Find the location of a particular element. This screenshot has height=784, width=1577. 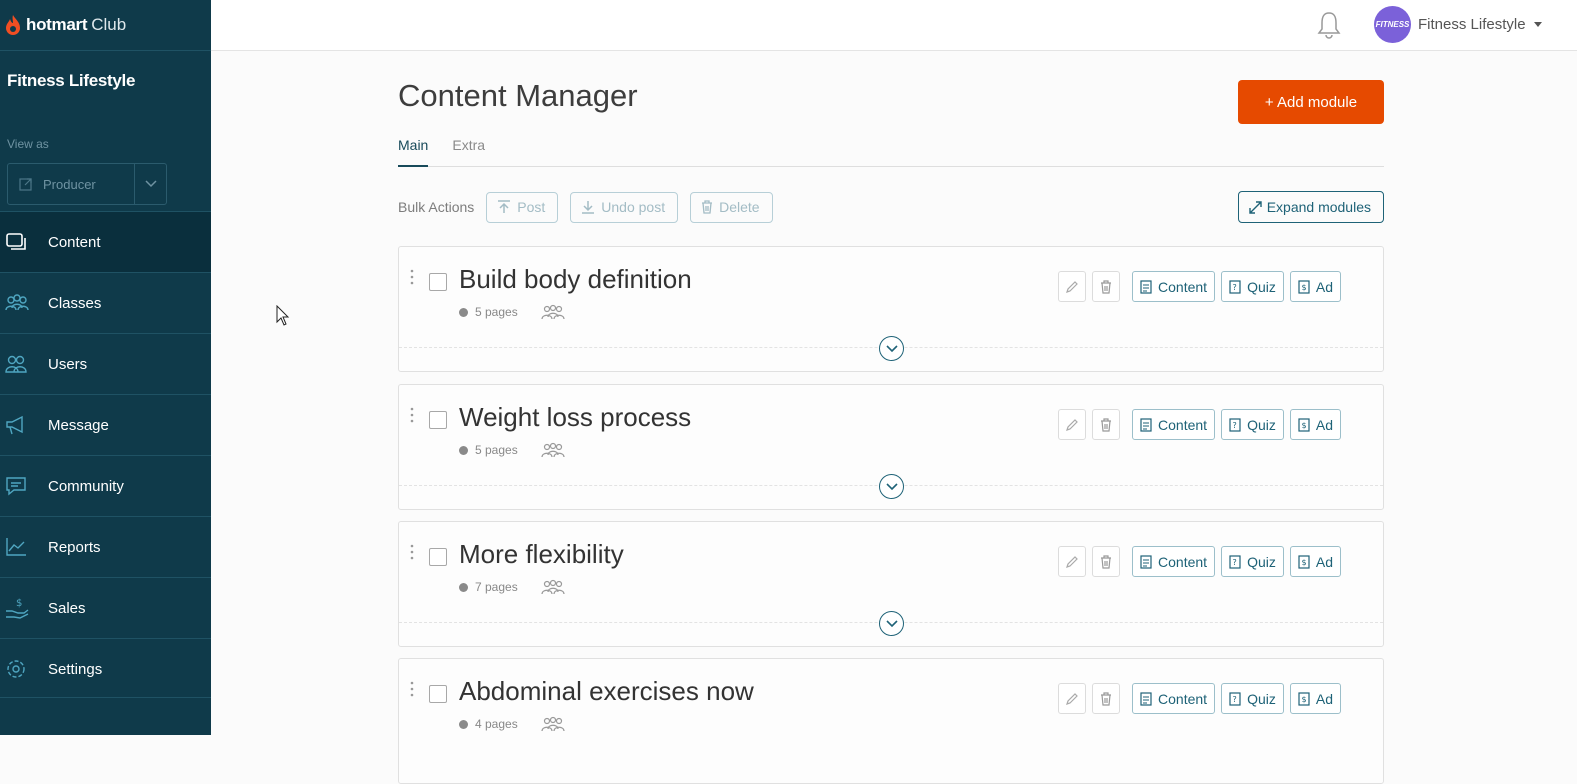

sidebar-item-label: Settings is located at coordinates (75, 669).